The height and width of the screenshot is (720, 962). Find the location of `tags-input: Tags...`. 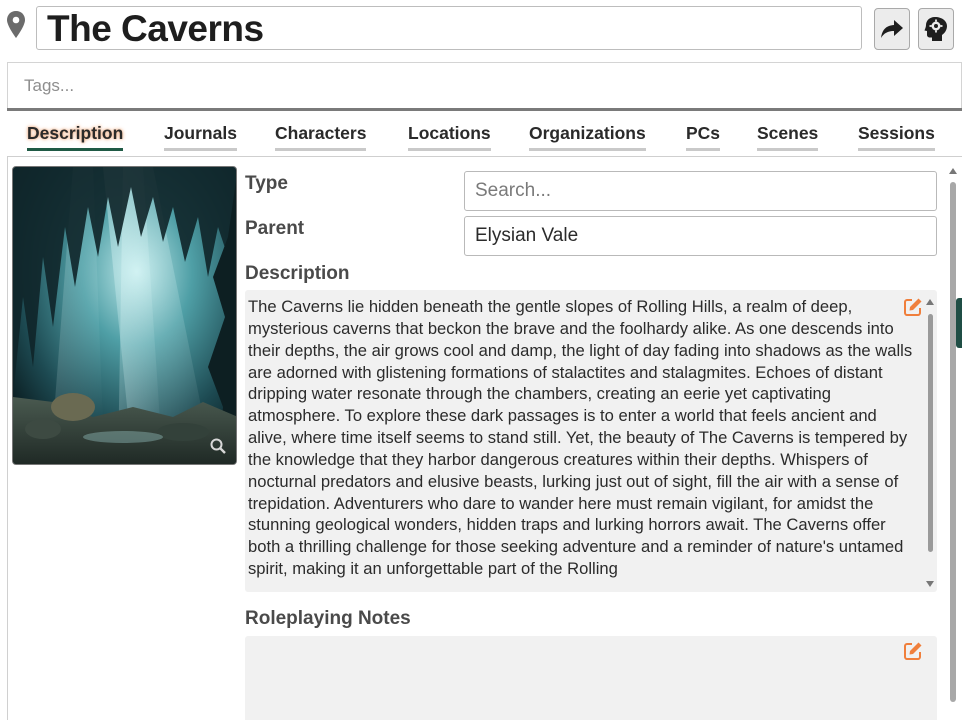

tags-input: Tags... is located at coordinates (484, 85).